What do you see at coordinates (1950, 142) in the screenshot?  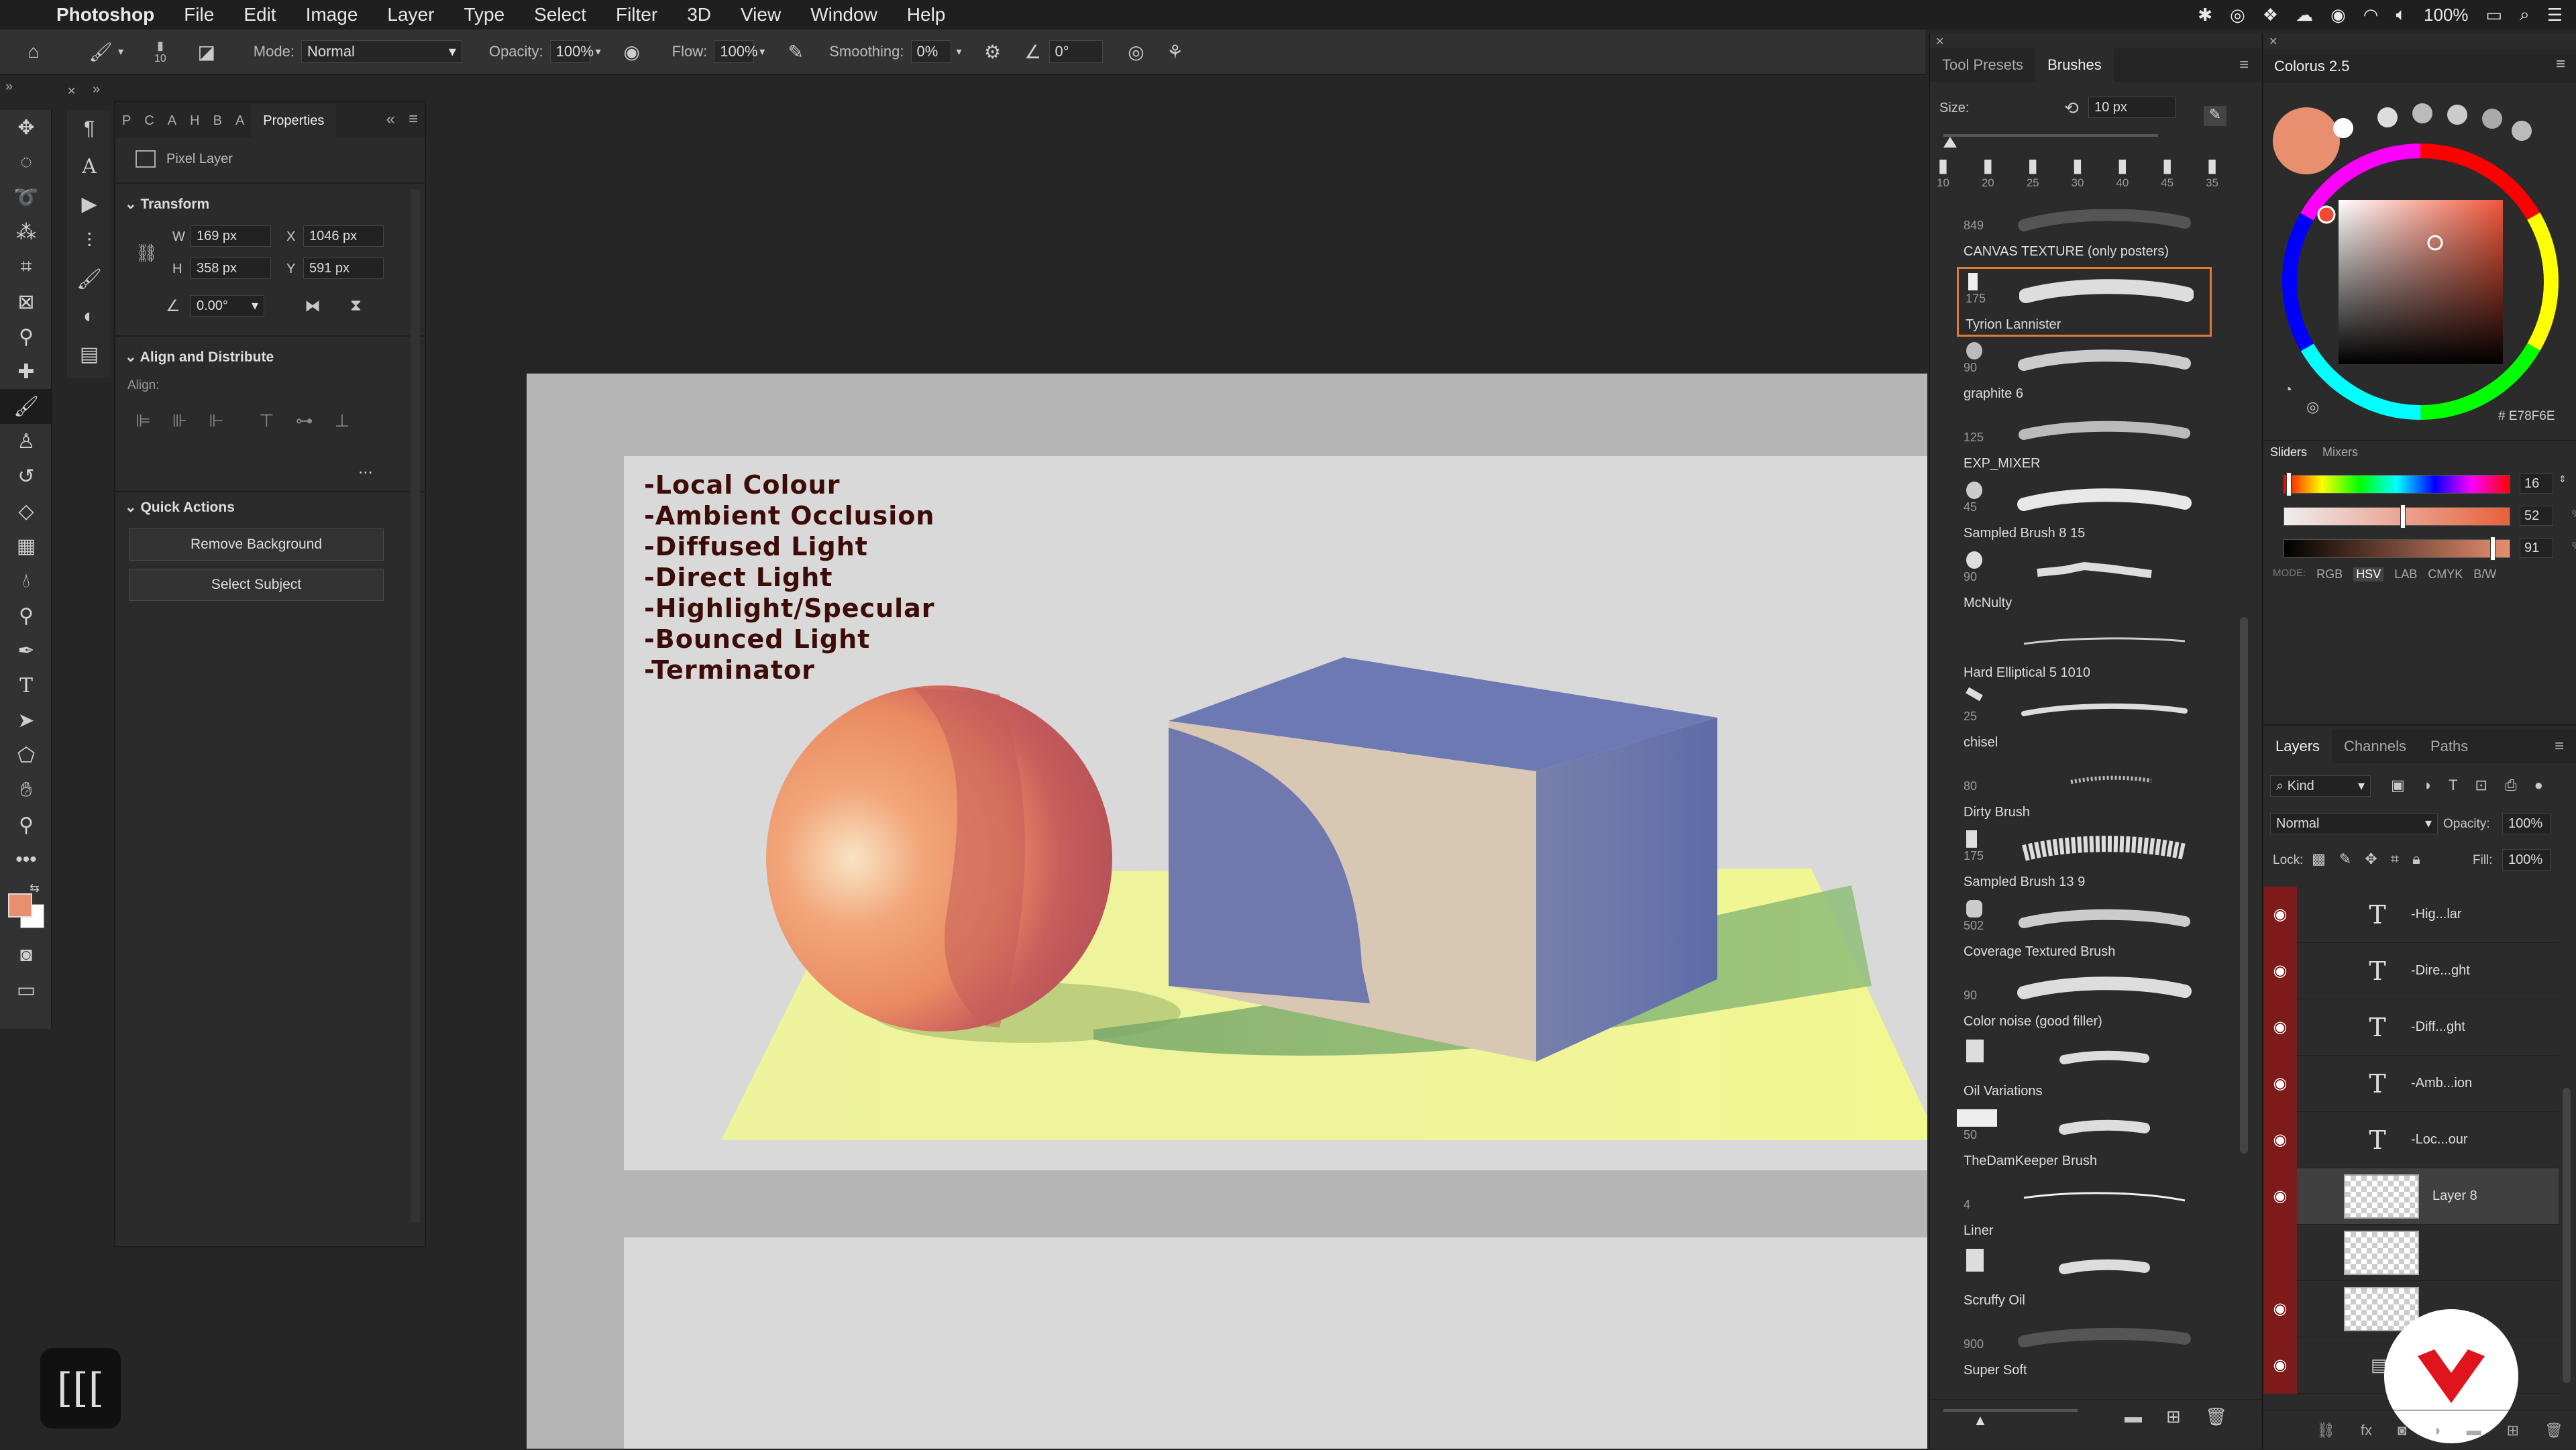 I see `size-slider-thumb` at bounding box center [1950, 142].